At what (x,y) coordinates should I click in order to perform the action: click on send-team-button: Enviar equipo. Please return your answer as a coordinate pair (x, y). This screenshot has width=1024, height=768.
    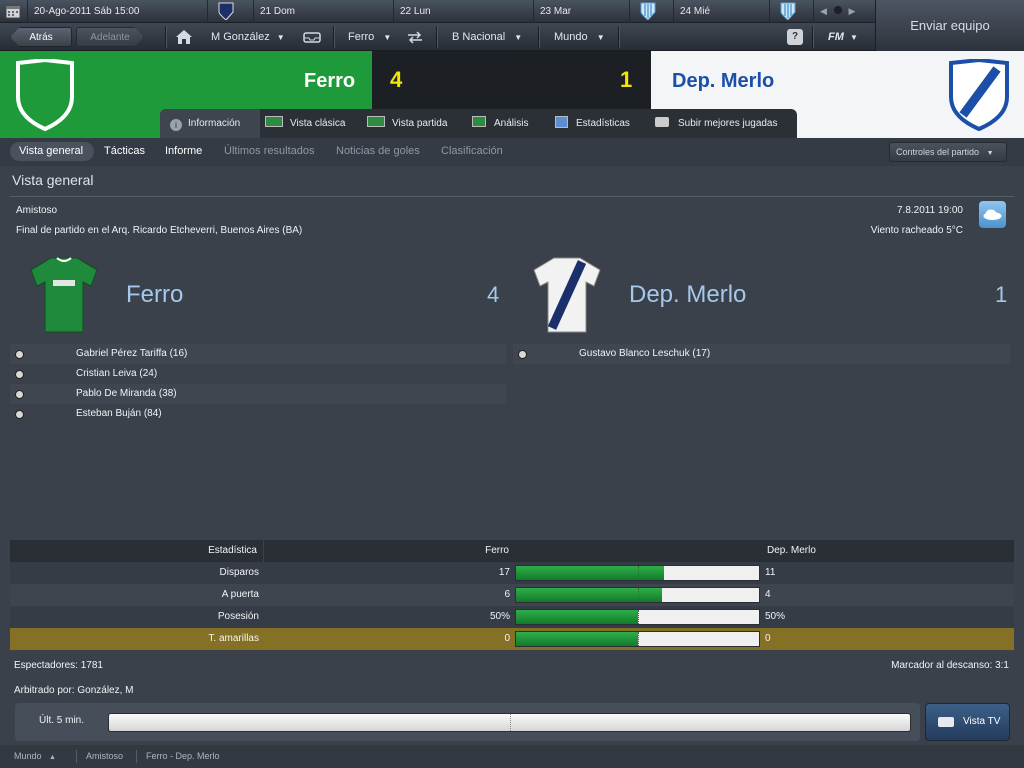
    Looking at the image, I should click on (949, 25).